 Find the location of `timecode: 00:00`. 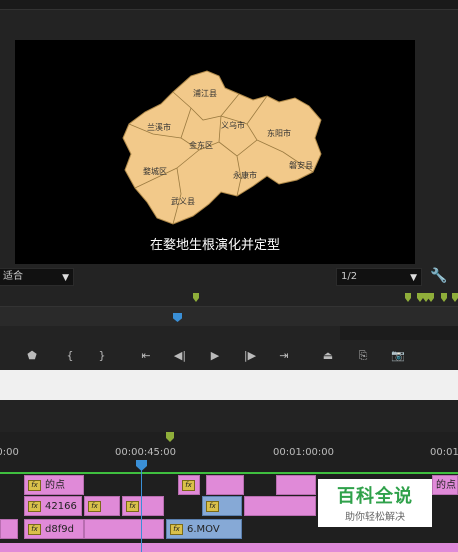

timecode: 00:00 is located at coordinates (9, 452).